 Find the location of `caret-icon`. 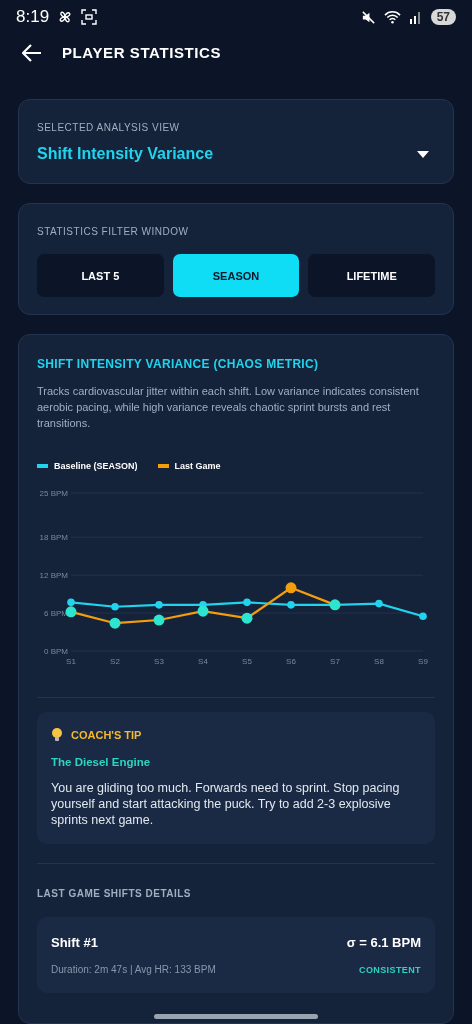

caret-icon is located at coordinates (423, 154).